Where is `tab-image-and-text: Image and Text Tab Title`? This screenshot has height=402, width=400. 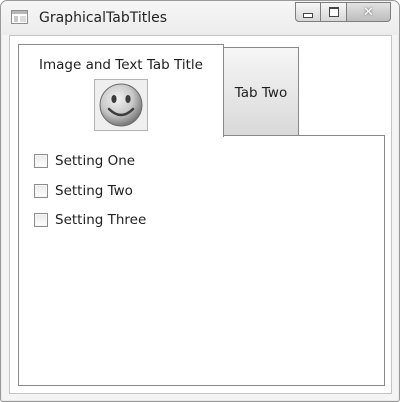
tab-image-and-text: Image and Text Tab Title is located at coordinates (121, 90).